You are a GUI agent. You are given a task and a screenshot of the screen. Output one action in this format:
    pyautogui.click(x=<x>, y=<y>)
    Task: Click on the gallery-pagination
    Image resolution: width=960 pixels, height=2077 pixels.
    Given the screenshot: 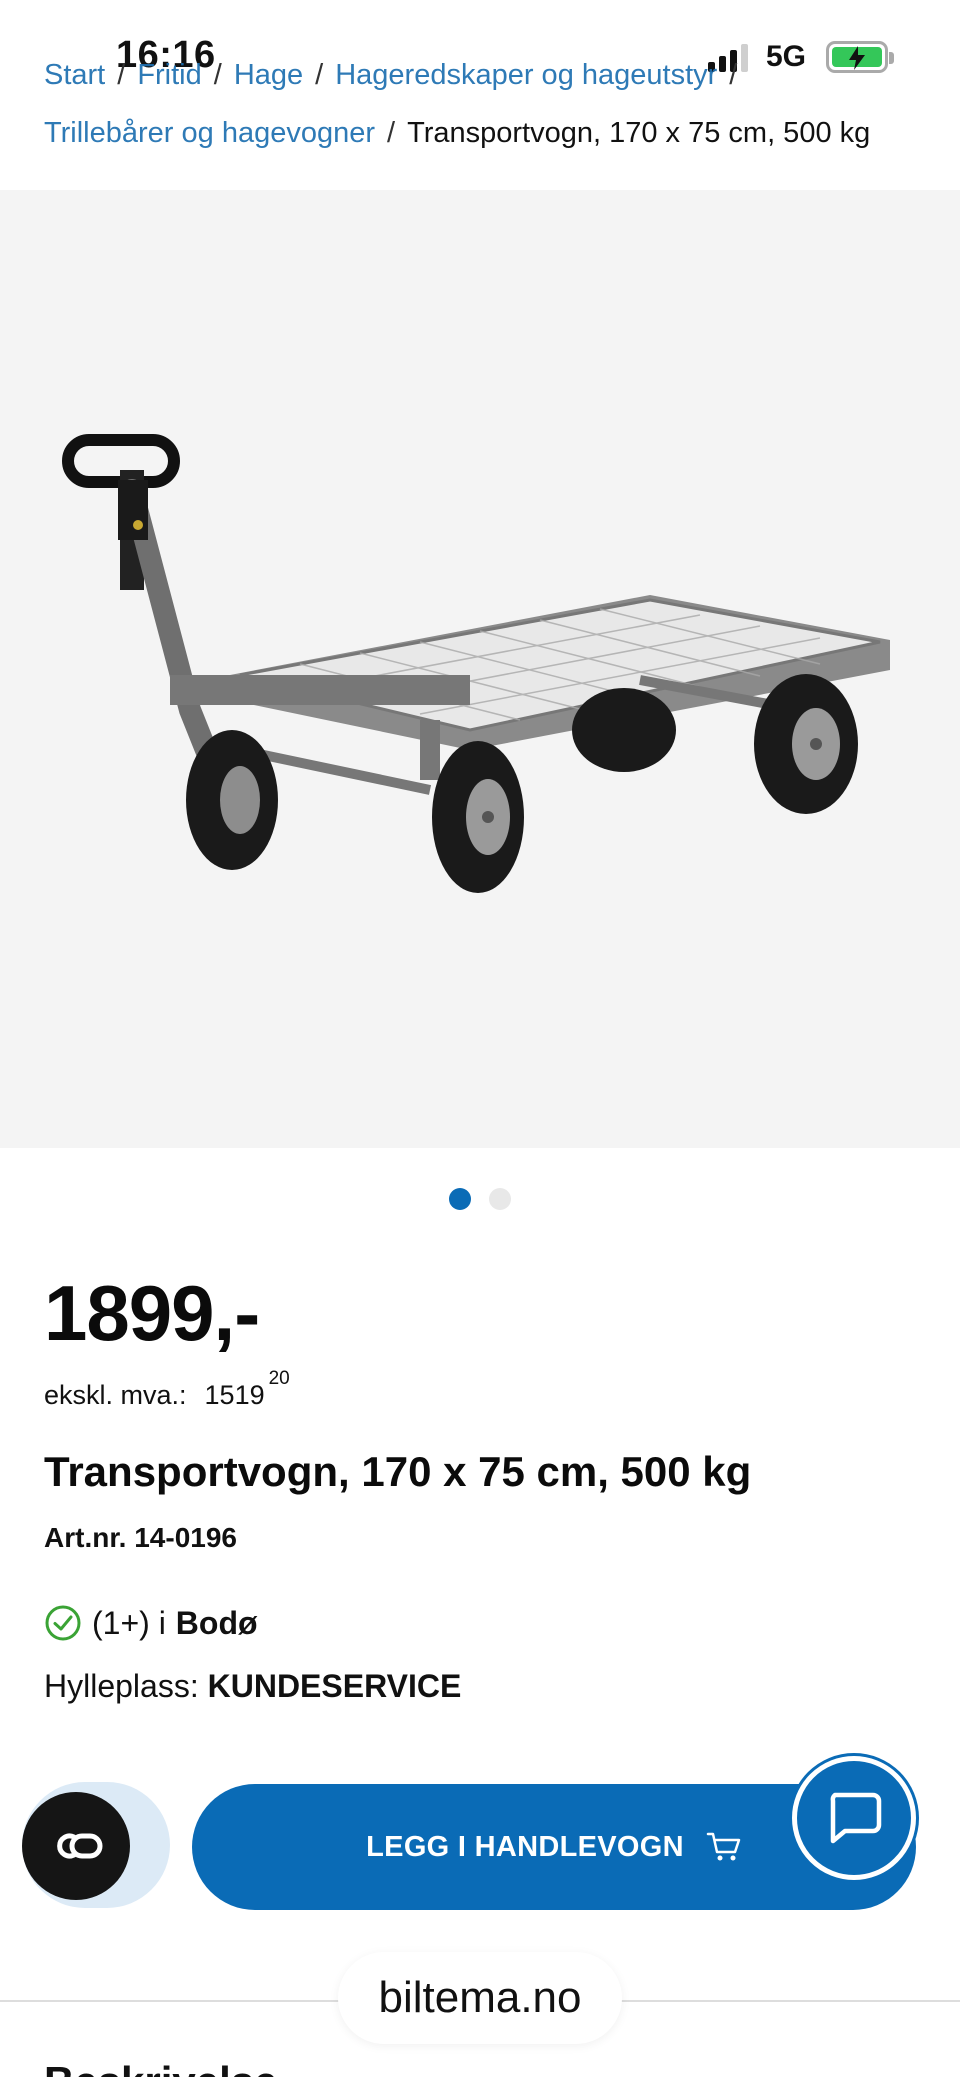 What is the action you would take?
    pyautogui.click(x=480, y=1199)
    